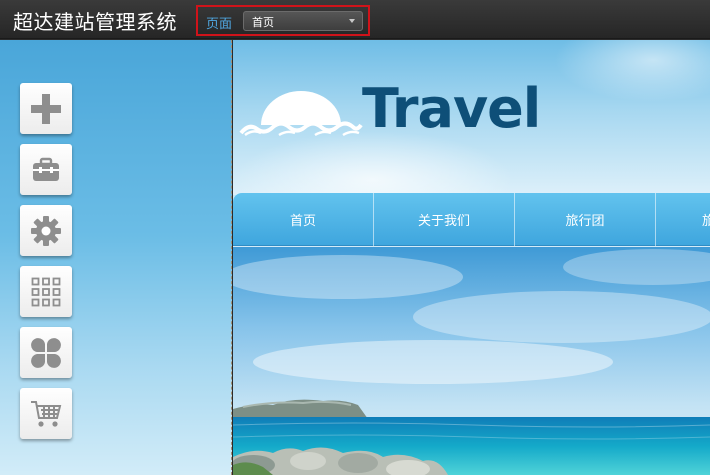  I want to click on chevron-down-icon, so click(352, 21).